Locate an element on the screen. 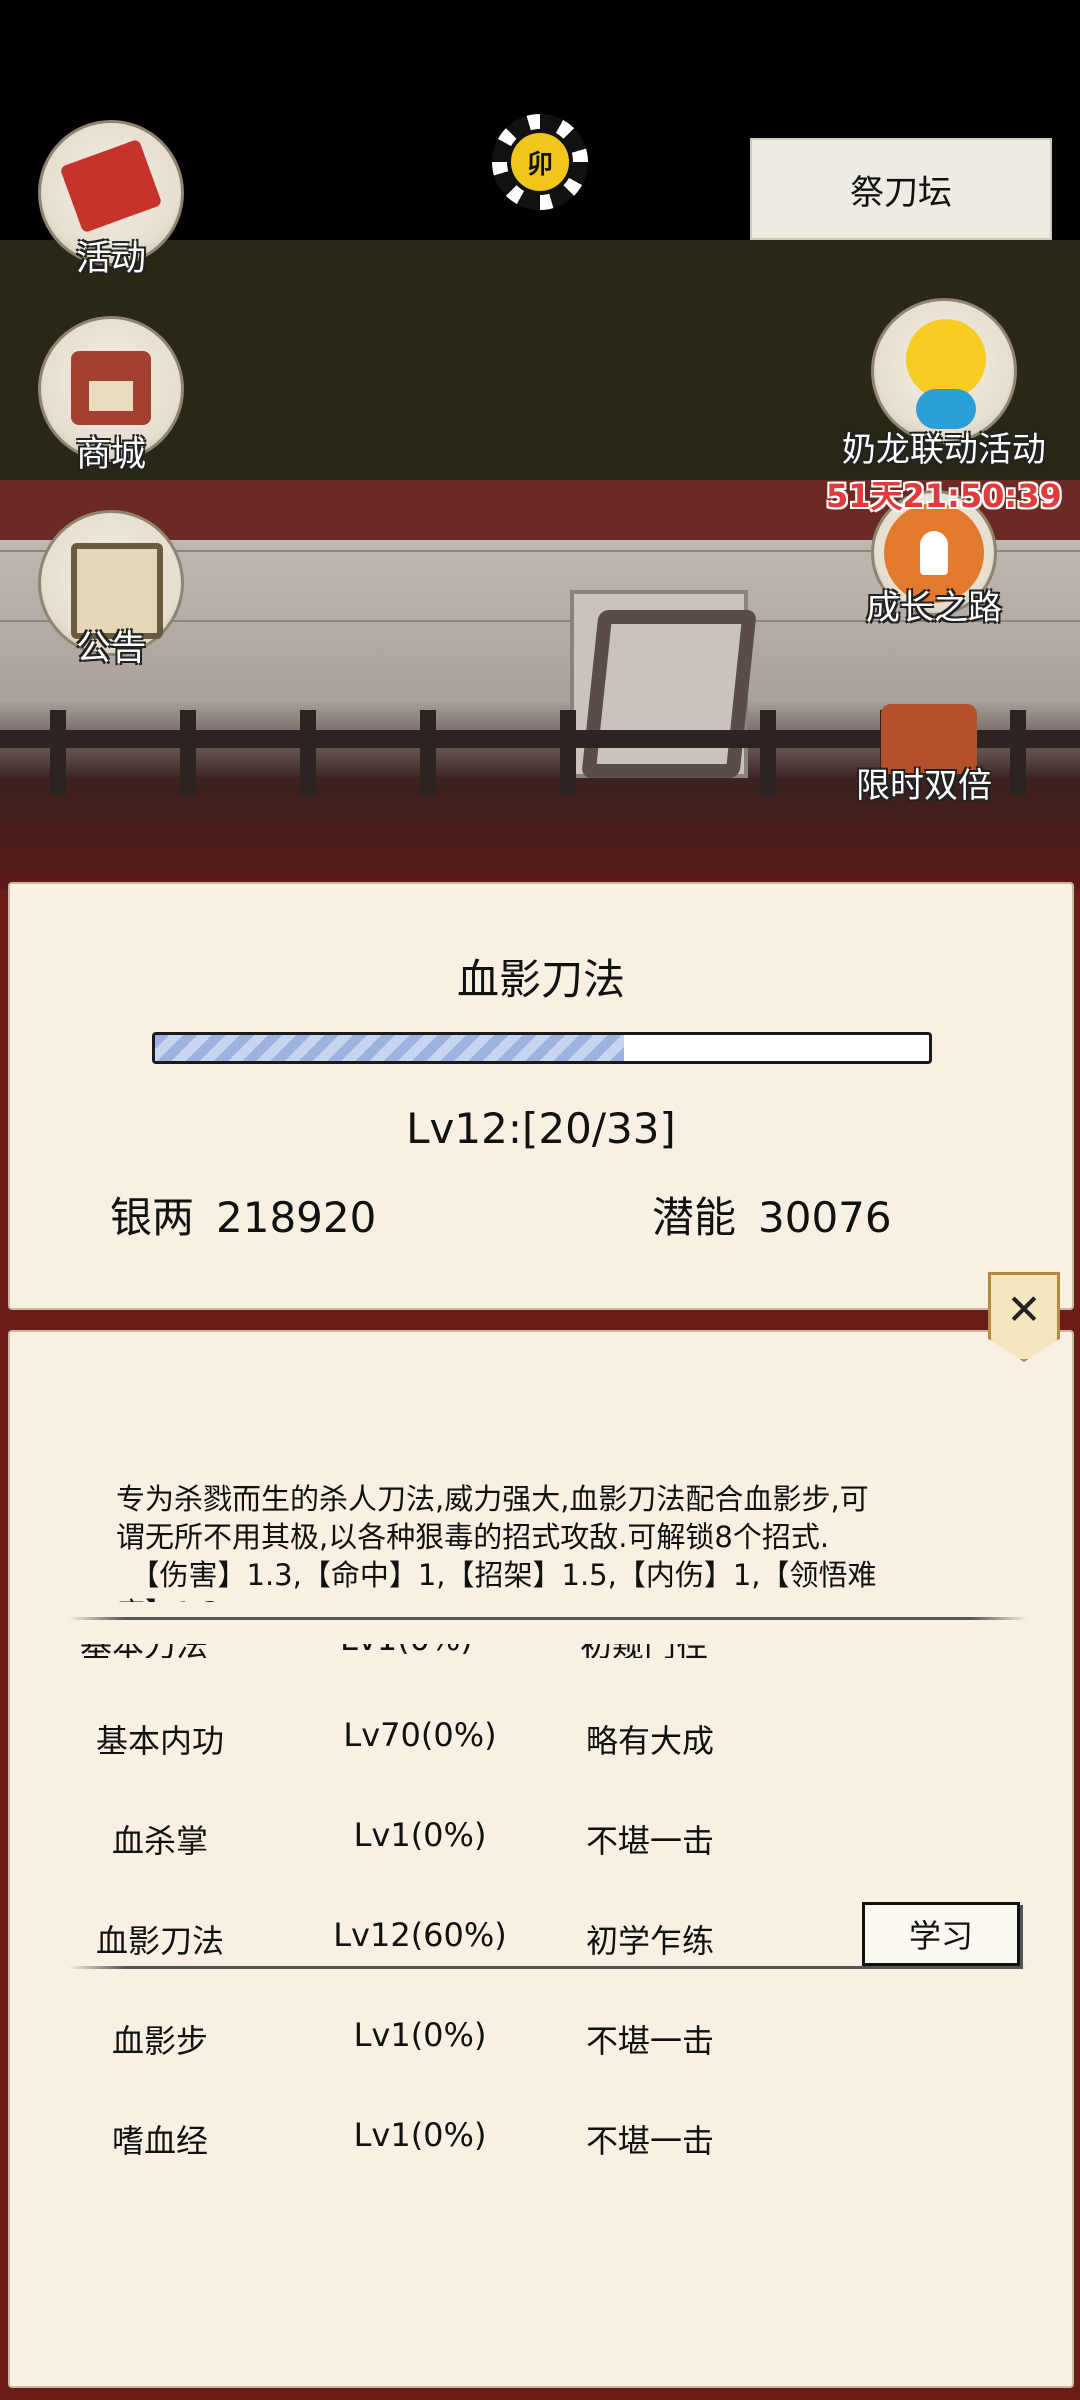 The image size is (1080, 2400). skill-progress-fill is located at coordinates (390, 1048).